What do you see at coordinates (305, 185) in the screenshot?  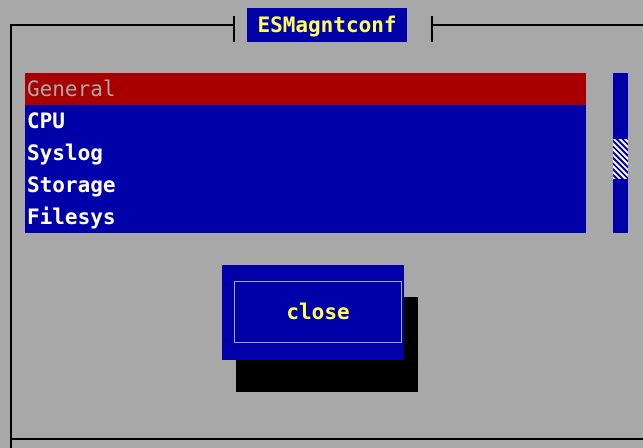 I see `menu-item-storage: Storage` at bounding box center [305, 185].